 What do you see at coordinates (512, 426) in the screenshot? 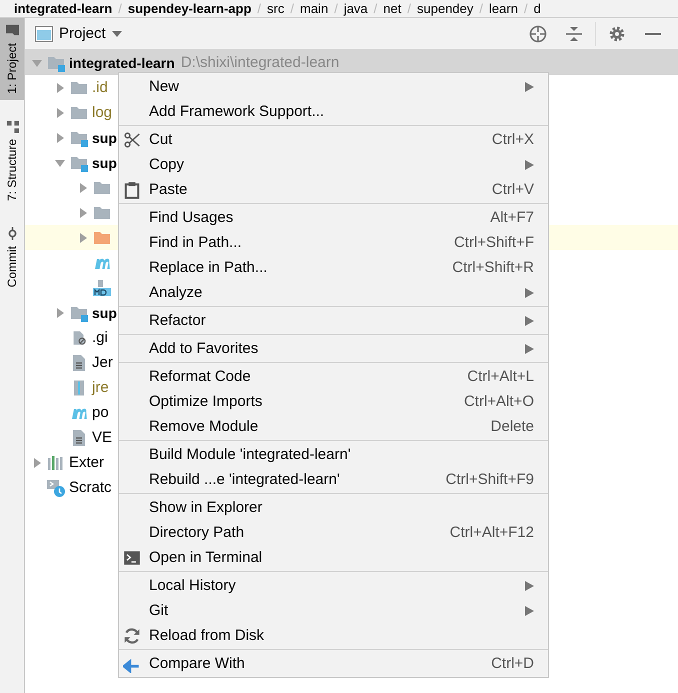
I see `shortcut-label: Delete` at bounding box center [512, 426].